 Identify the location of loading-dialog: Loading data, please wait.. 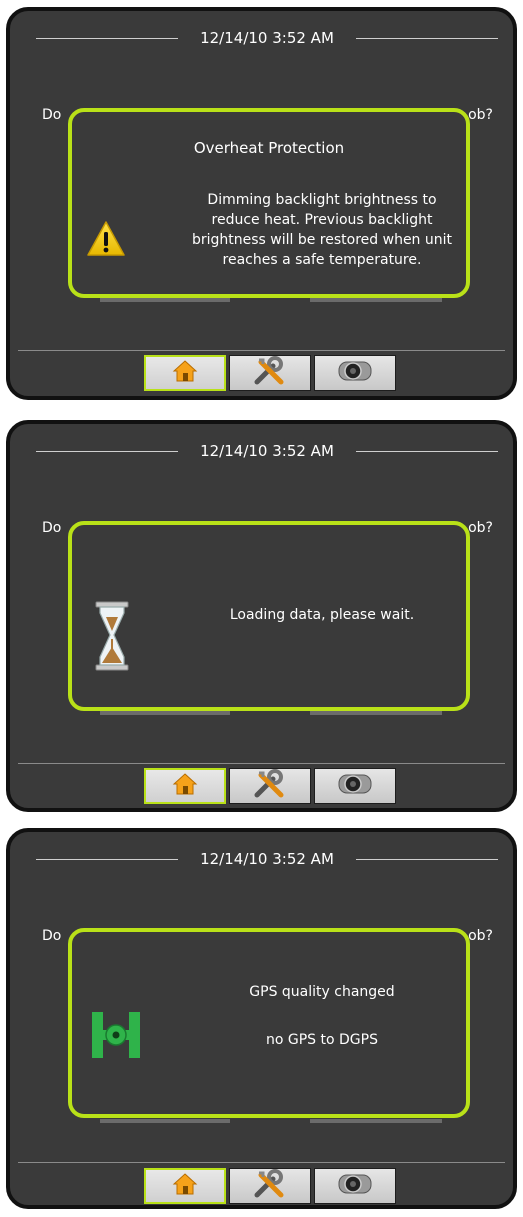
(269, 616).